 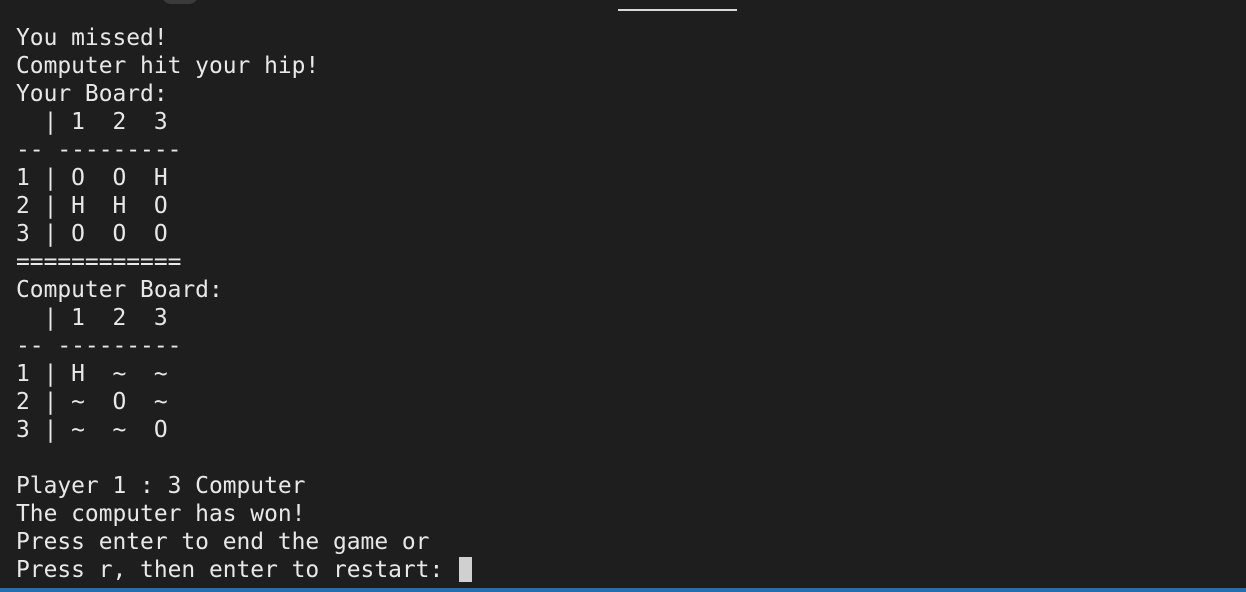 What do you see at coordinates (92, 402) in the screenshot?
I see `computer-board-row-2: 2 | ~ O ~` at bounding box center [92, 402].